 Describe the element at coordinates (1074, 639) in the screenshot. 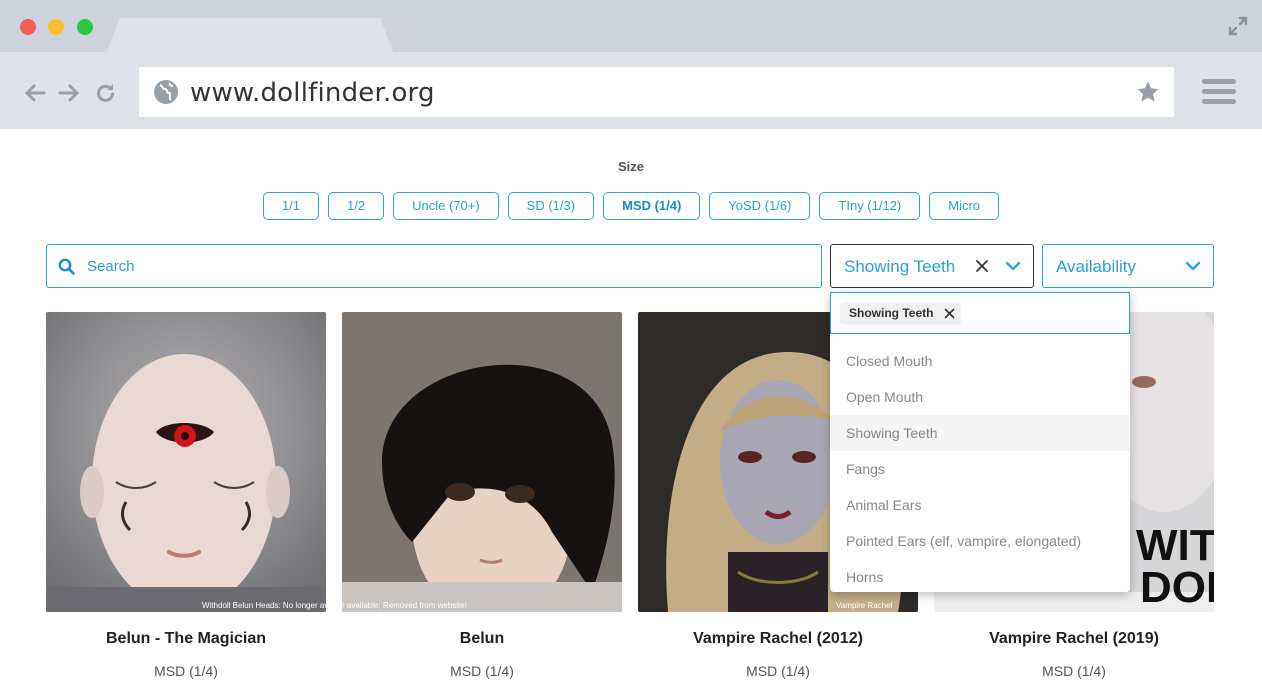

I see `doll-name: Vampire Rachel (2019)` at that location.